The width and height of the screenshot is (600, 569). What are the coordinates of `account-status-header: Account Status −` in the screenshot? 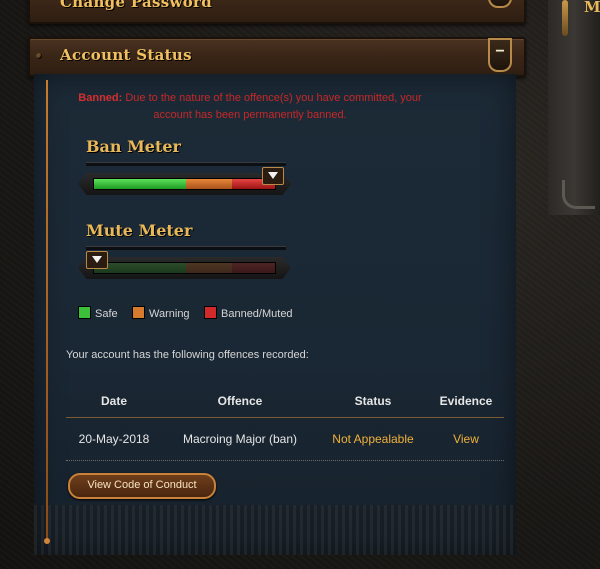 It's located at (277, 57).